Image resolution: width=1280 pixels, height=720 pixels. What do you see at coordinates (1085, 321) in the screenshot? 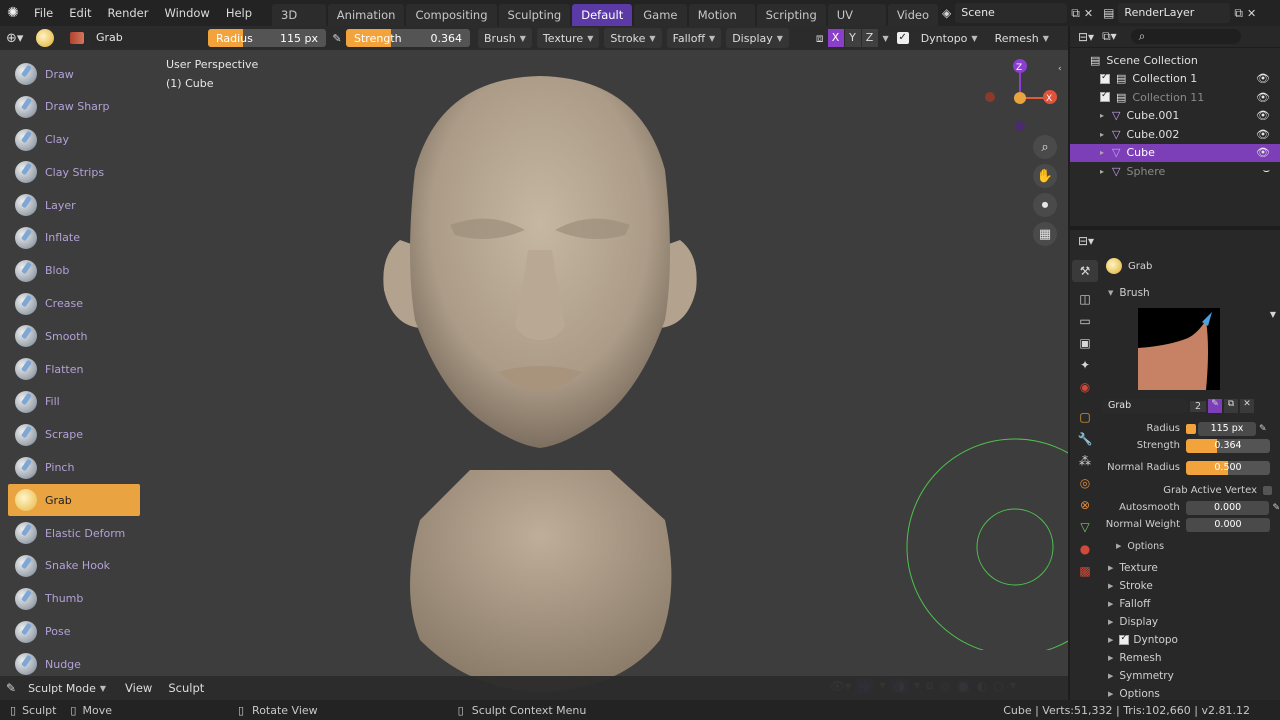
I see `output-tab-icon: ▭` at bounding box center [1085, 321].